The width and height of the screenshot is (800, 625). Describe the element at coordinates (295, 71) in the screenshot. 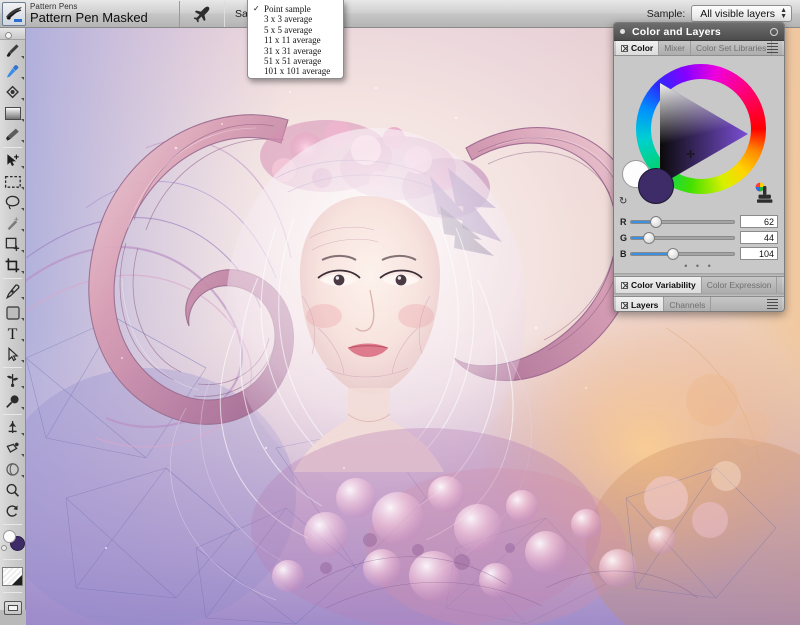

I see `menu-item: 101 x 101 average` at that location.